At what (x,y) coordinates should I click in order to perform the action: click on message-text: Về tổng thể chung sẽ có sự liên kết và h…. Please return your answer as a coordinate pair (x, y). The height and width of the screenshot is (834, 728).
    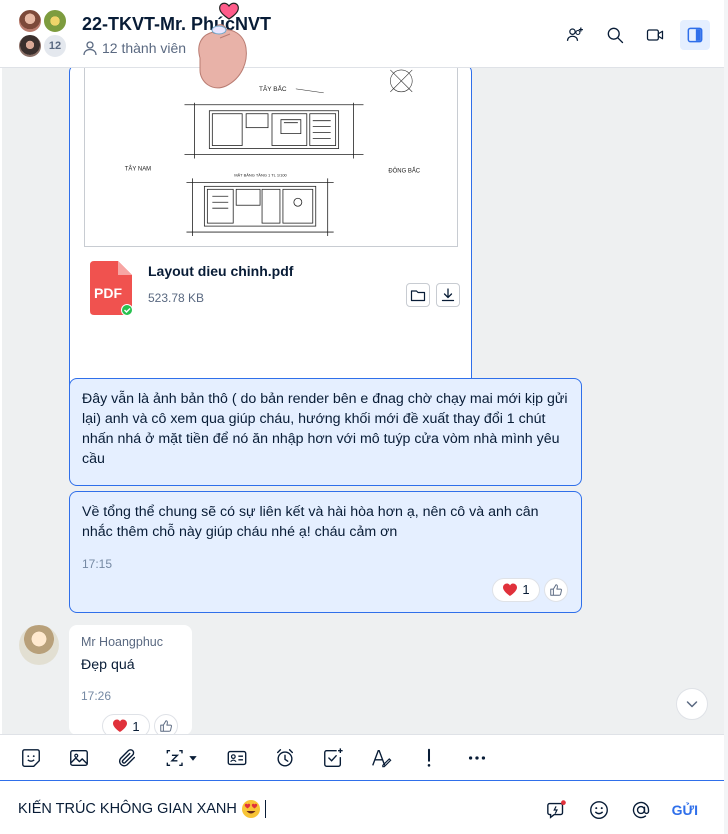
    Looking at the image, I should click on (310, 522).